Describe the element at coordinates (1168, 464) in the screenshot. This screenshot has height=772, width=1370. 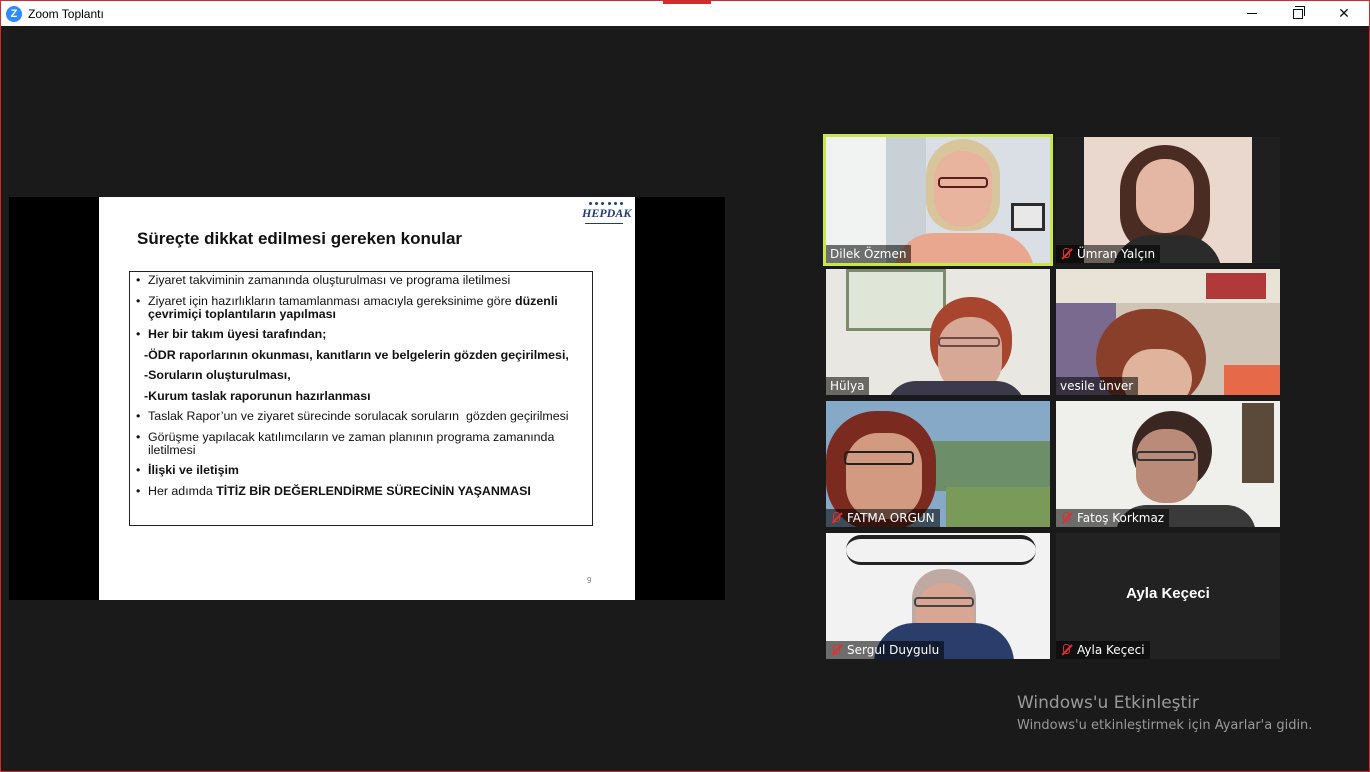
I see `participant-tile: Fatoş Korkmaz` at that location.